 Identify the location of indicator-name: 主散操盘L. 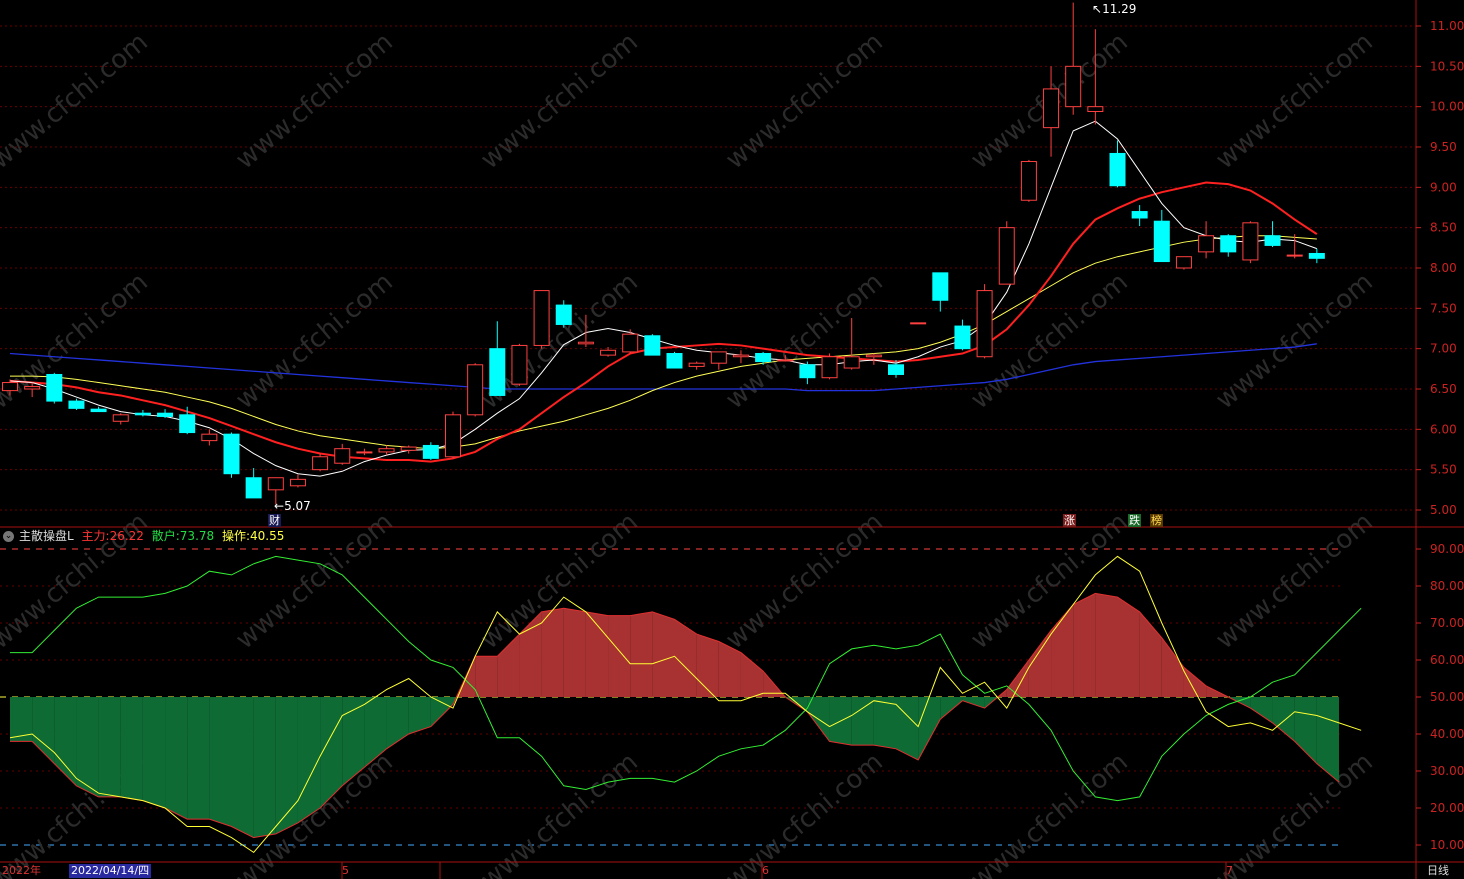
(46, 536).